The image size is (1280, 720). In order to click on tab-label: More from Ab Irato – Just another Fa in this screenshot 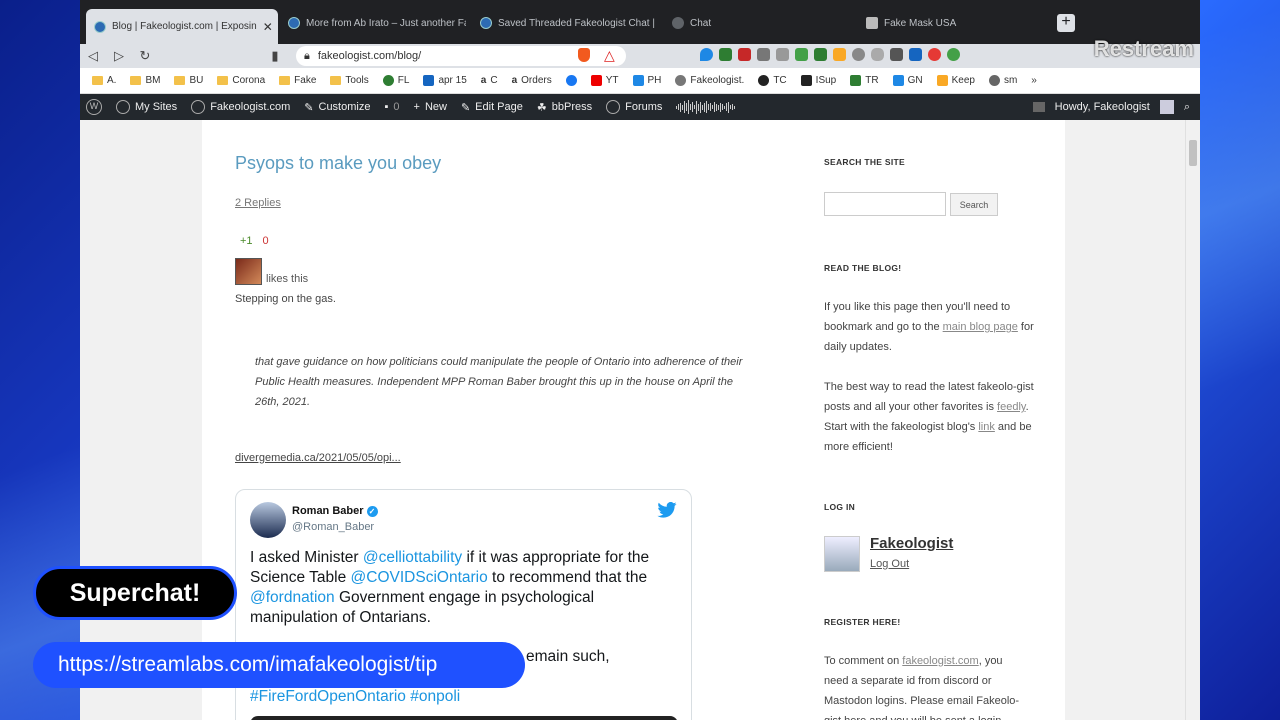, I will do `click(386, 23)`.